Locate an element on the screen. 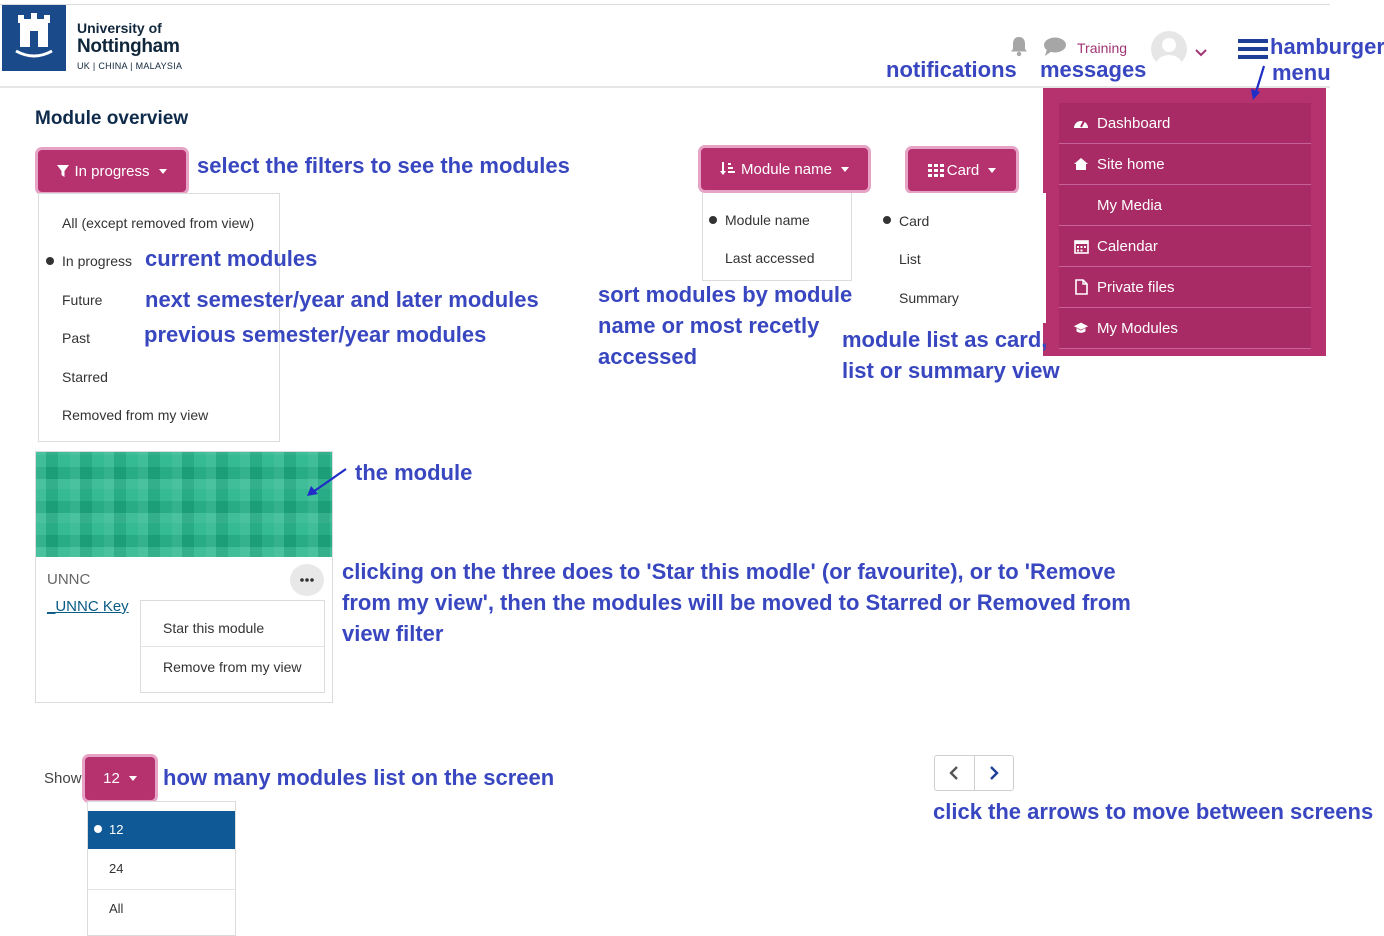  star-module-option: Star this module is located at coordinates (213, 628).